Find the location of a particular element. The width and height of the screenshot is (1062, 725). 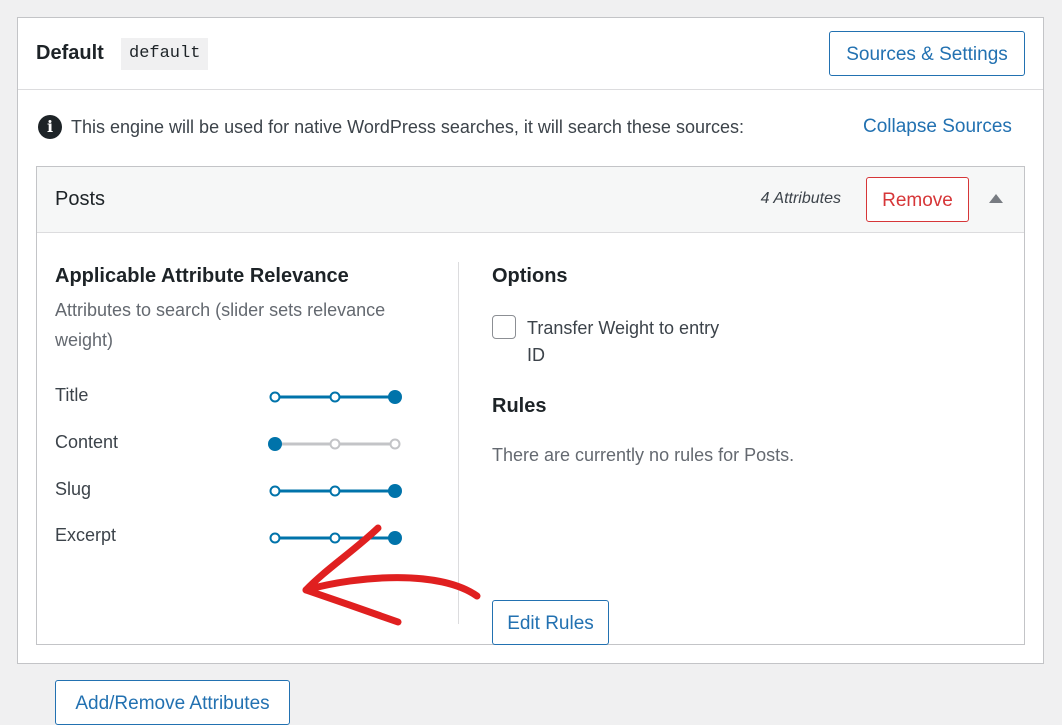

rules-empty-text: There are currently no rules for Posts. is located at coordinates (643, 455).